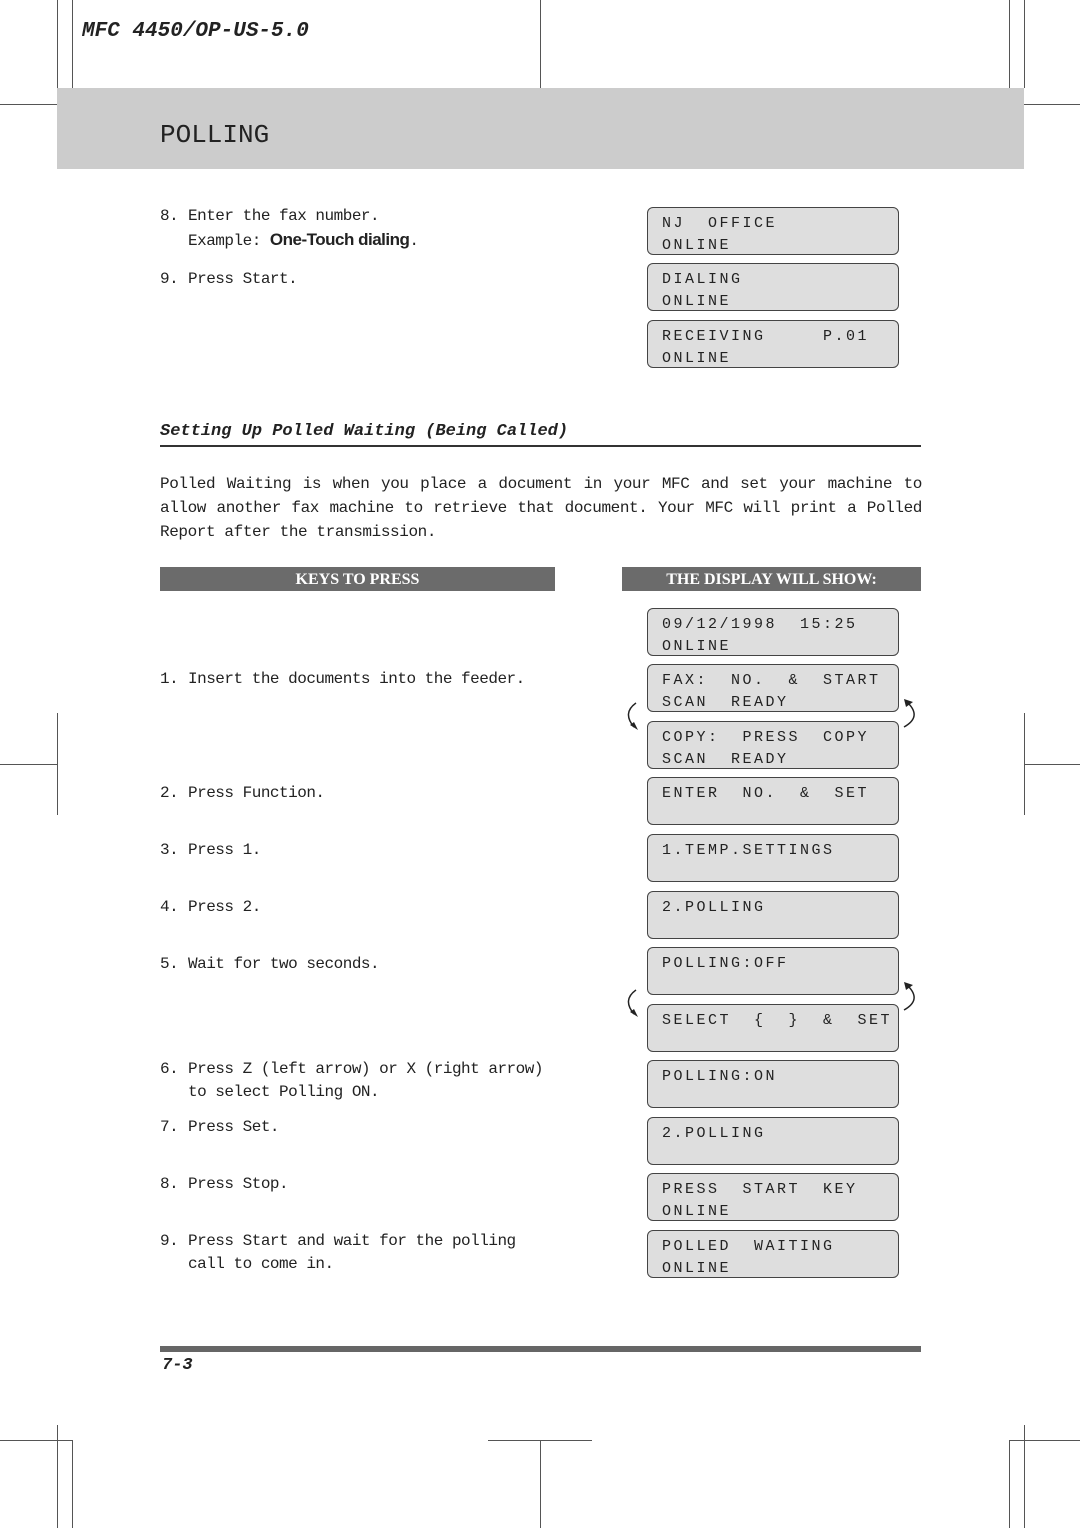 The height and width of the screenshot is (1528, 1080). What do you see at coordinates (777, 1020) in the screenshot?
I see `lcd-line: SELECT { } & SET` at bounding box center [777, 1020].